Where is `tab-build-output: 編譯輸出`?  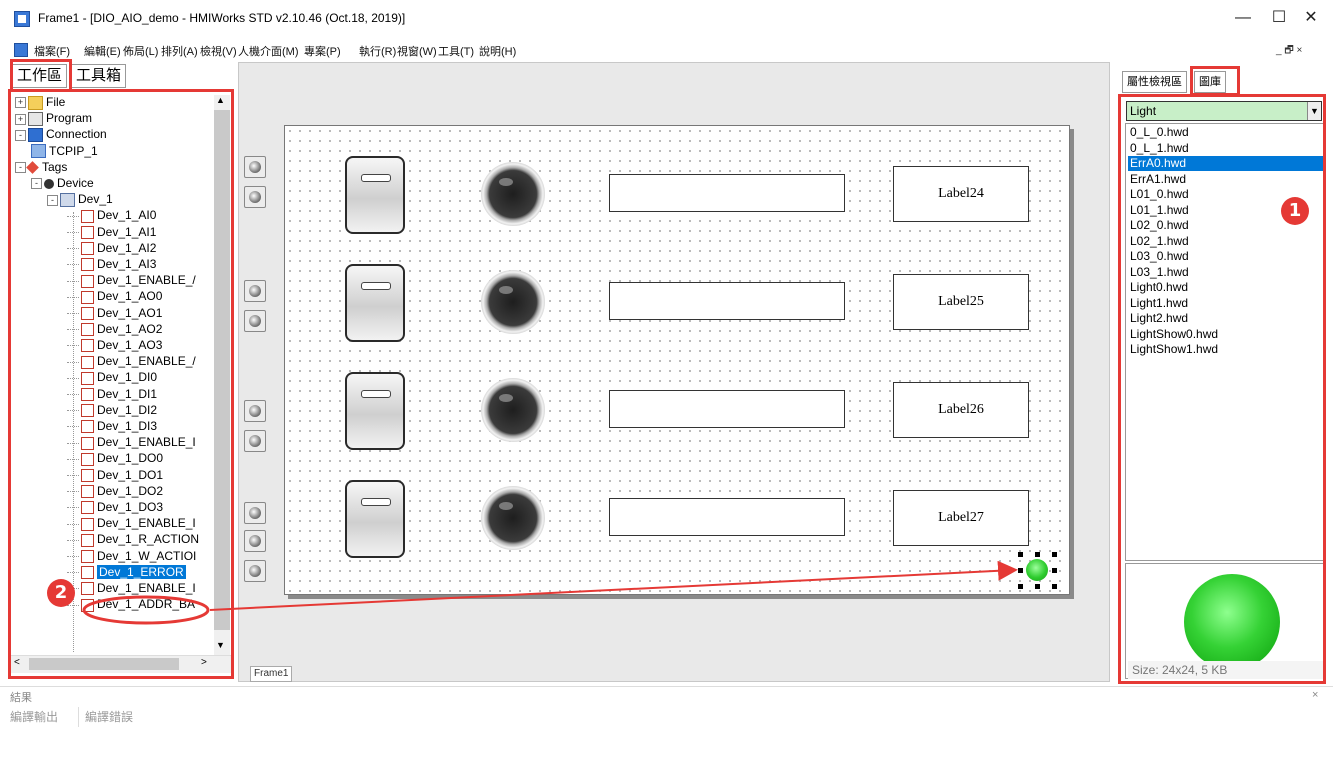
tab-build-output: 編譯輸出 is located at coordinates (34, 717).